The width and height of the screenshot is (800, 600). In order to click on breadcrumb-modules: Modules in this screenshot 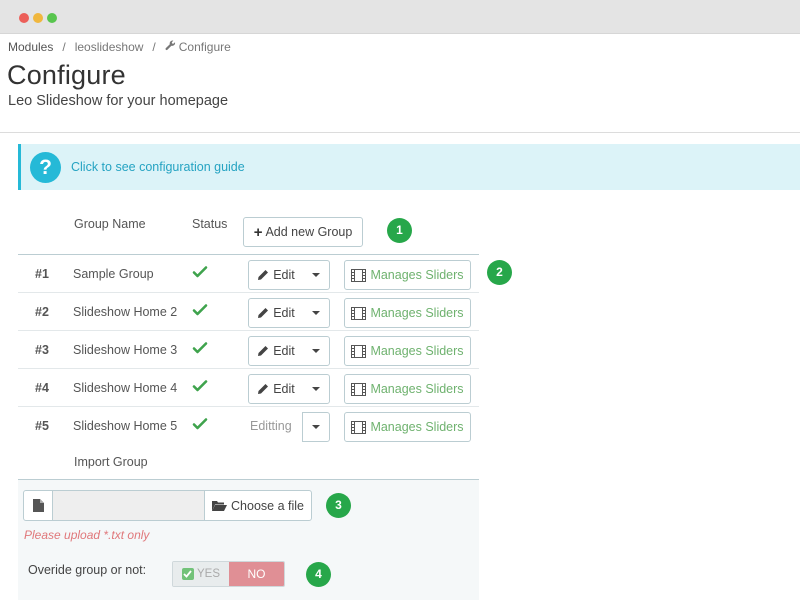, I will do `click(30, 47)`.